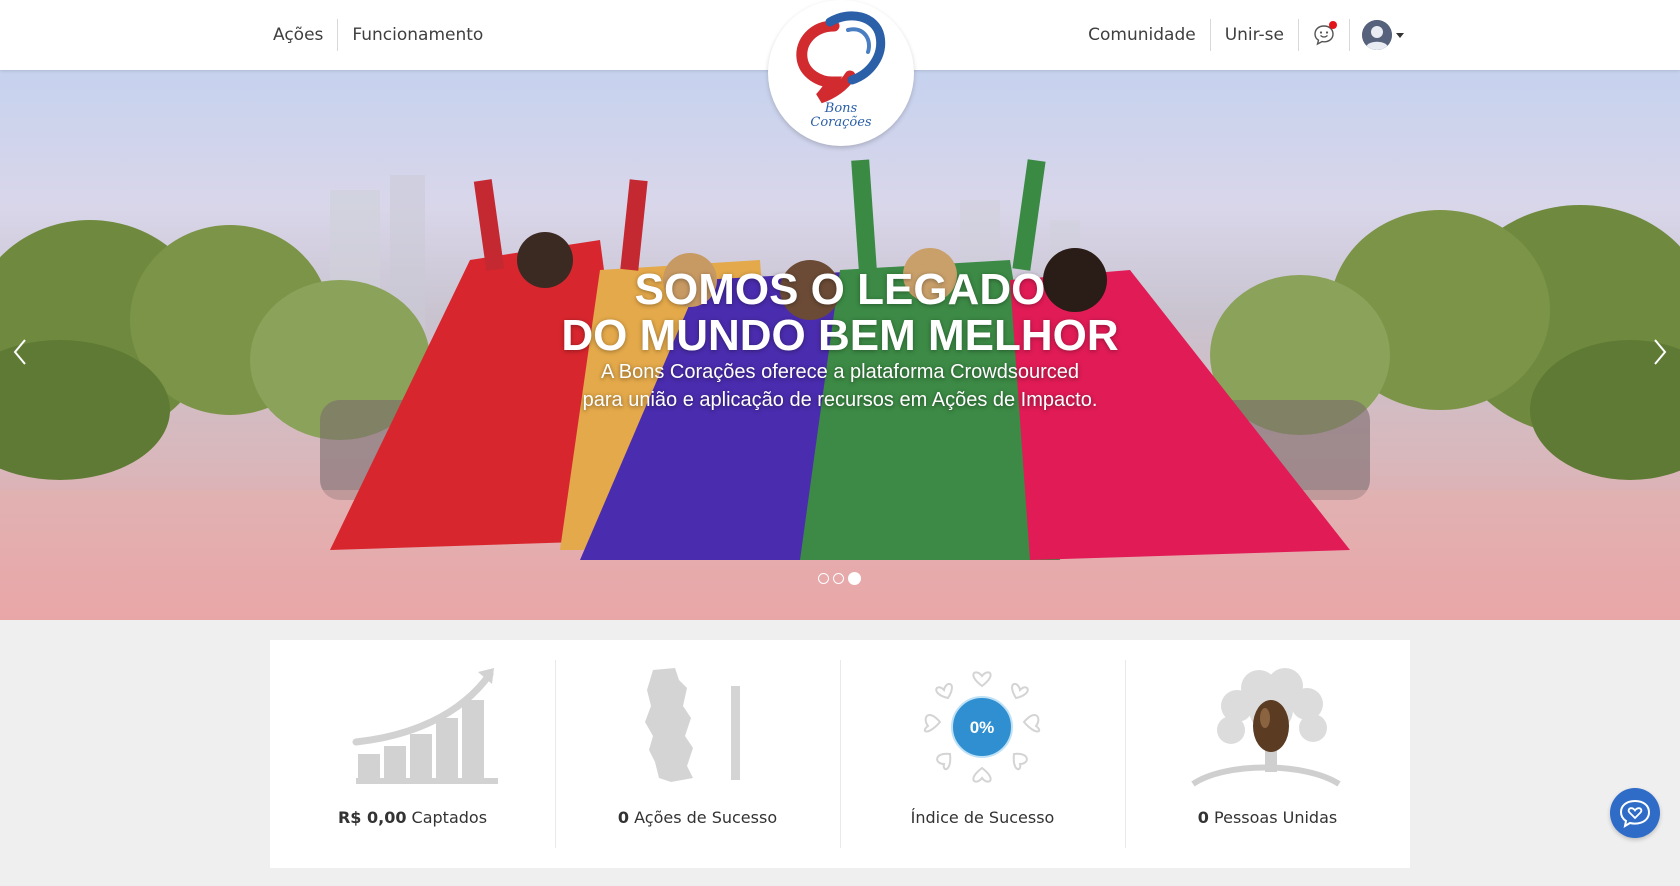  I want to click on stat-successful-actions-label: 0 Ações de Sucesso, so click(697, 817).